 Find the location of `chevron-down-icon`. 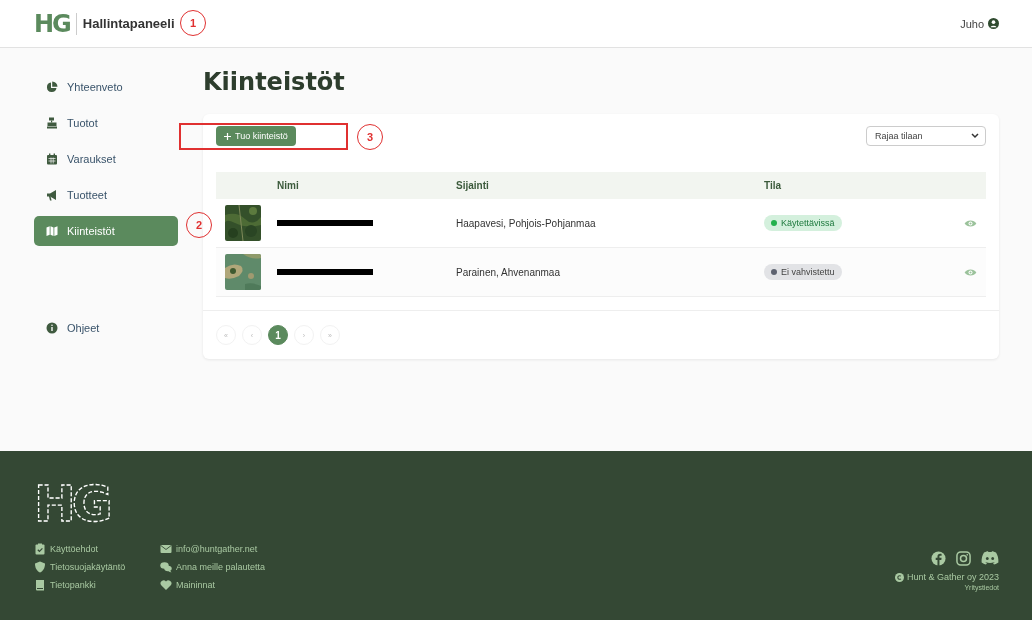

chevron-down-icon is located at coordinates (975, 136).